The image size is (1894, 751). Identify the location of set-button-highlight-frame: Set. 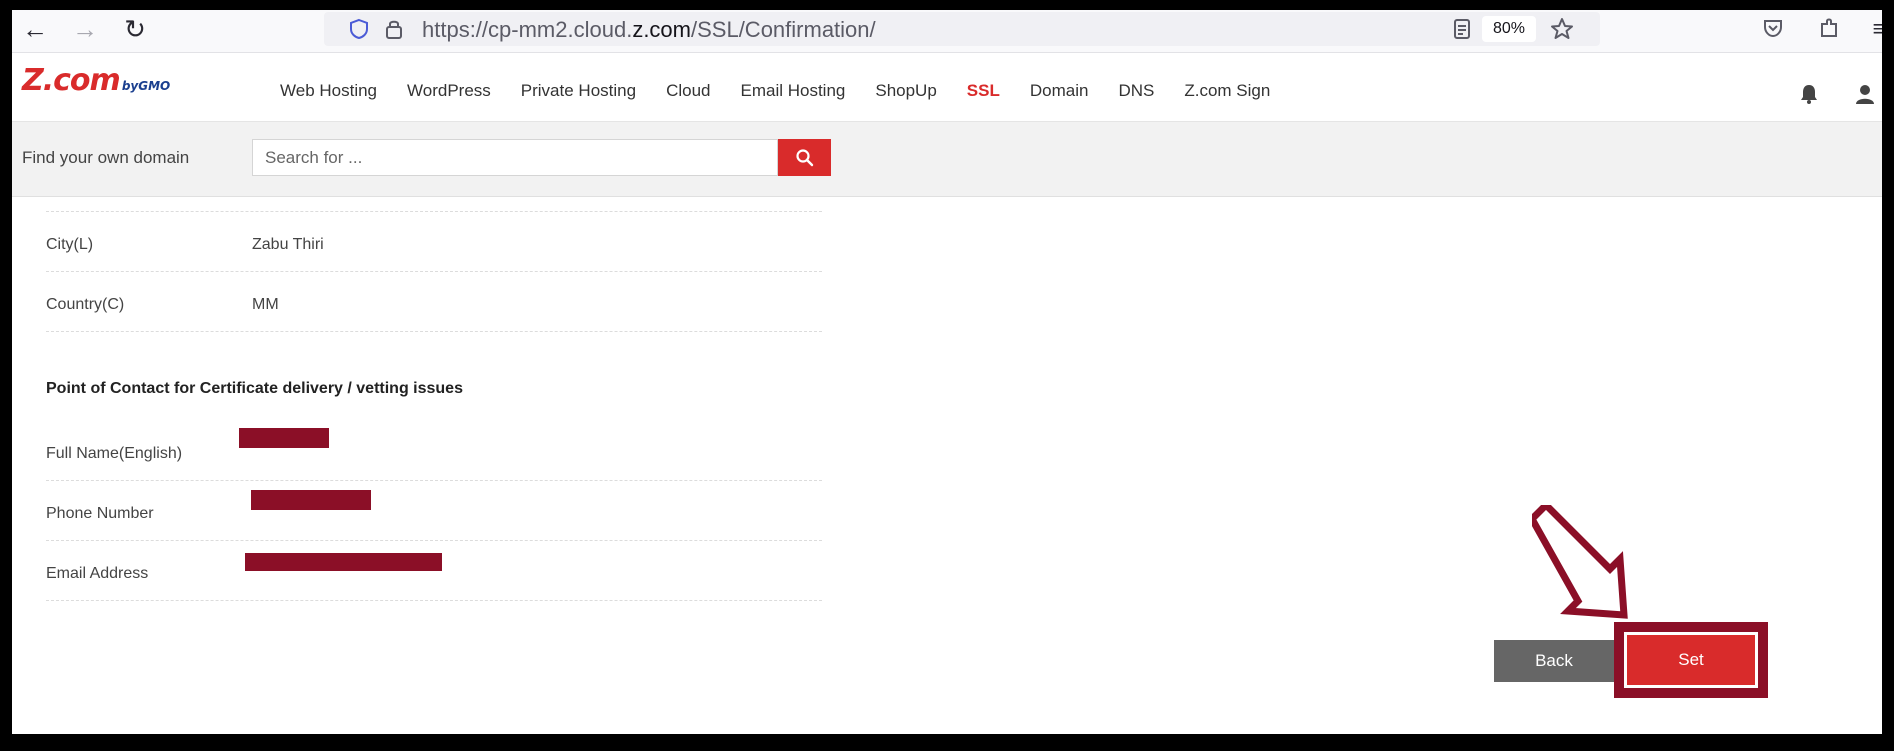
(1691, 660).